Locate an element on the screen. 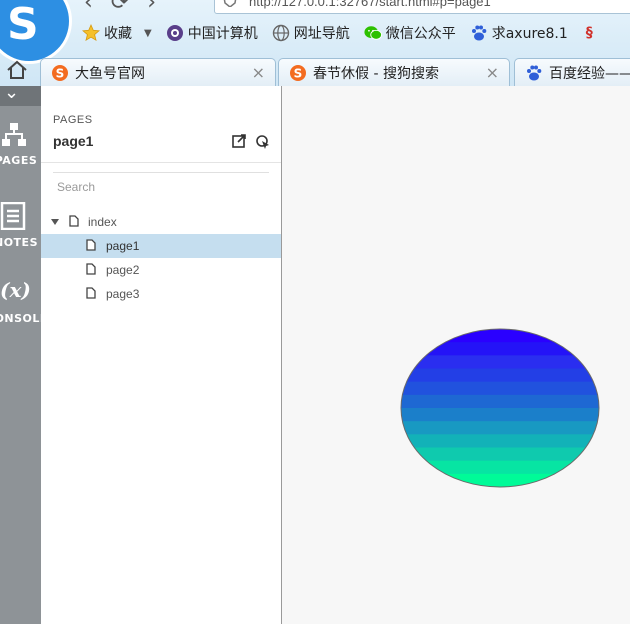 This screenshot has width=630, height=628. rail-item-notes: NOTES is located at coordinates (20, 227).